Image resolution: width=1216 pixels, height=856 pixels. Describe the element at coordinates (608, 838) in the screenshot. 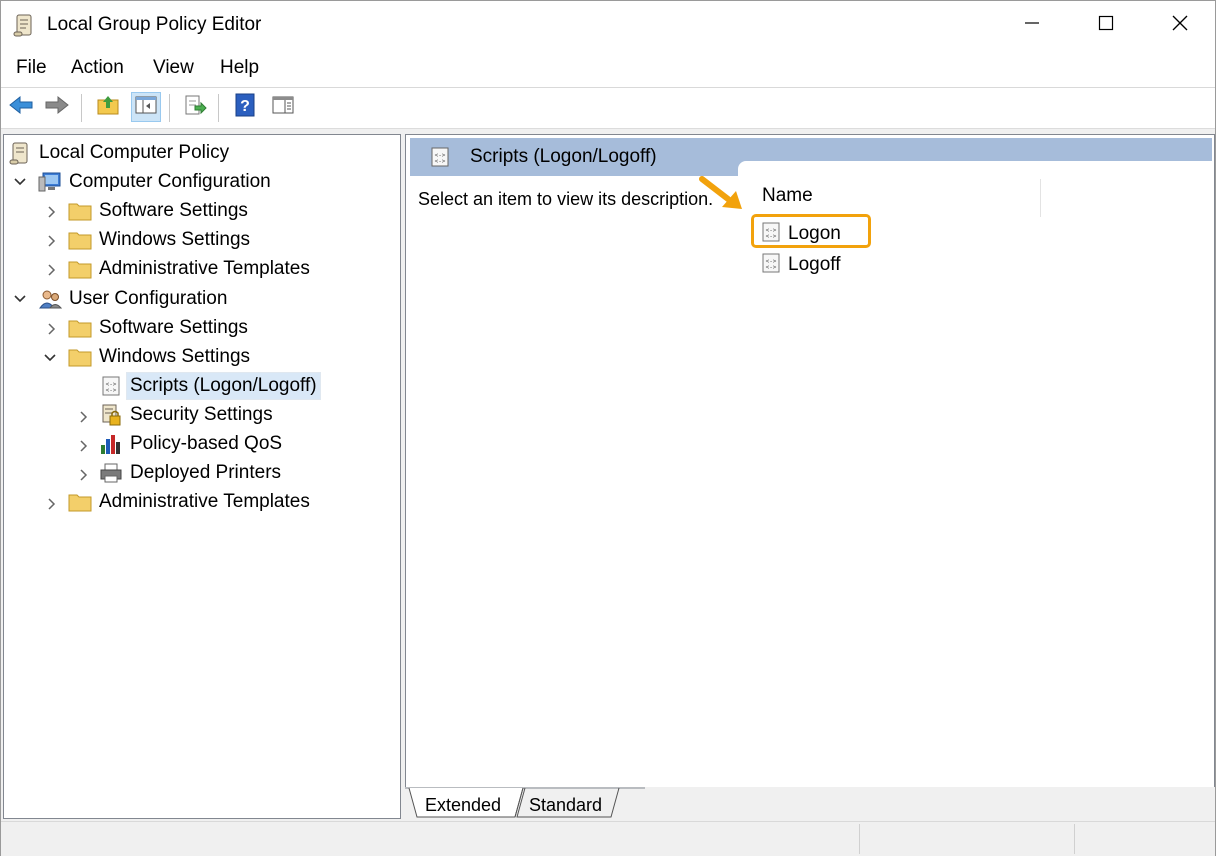

I see `status-bar` at that location.